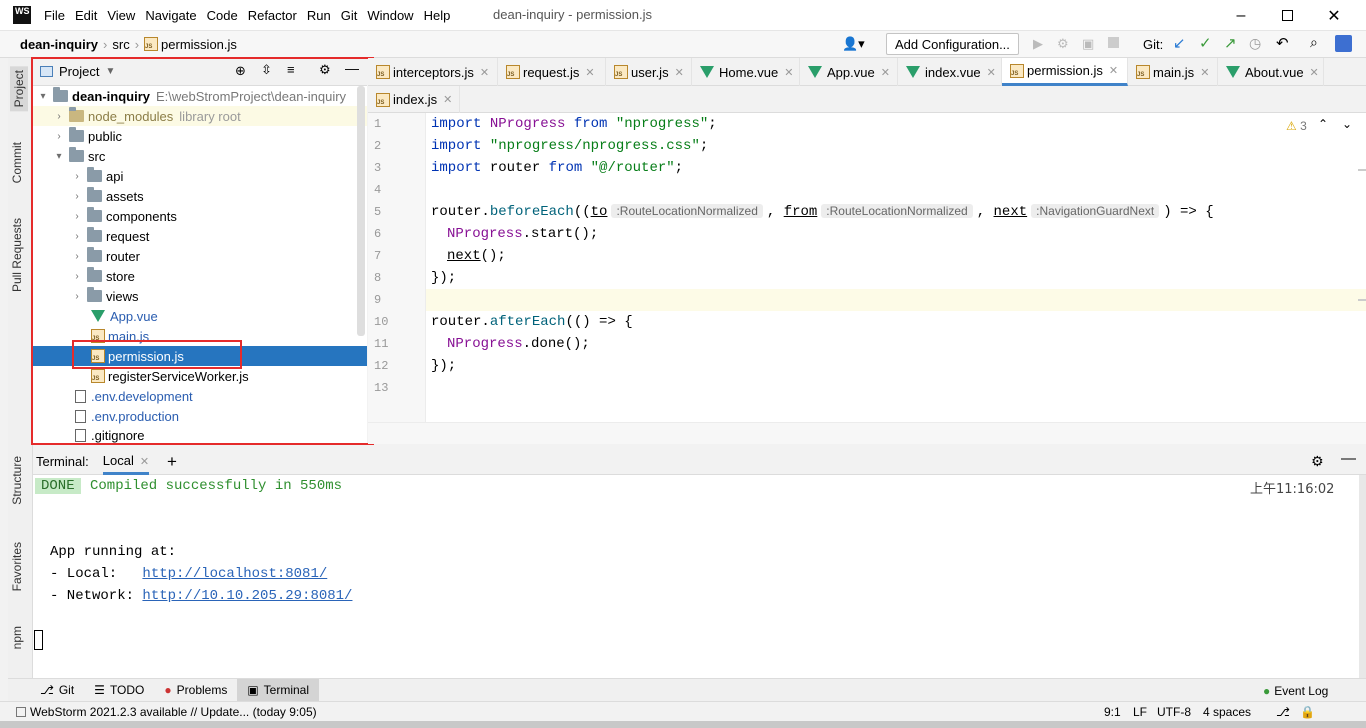  Describe the element at coordinates (1314, 42) in the screenshot. I see `search-icon: ⌕` at that location.